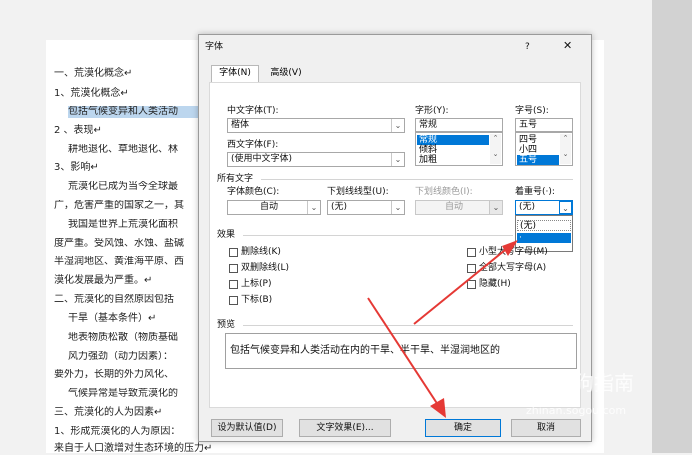  I want to click on doc-line: 耕地退化、草地退化、林, so click(123, 149).